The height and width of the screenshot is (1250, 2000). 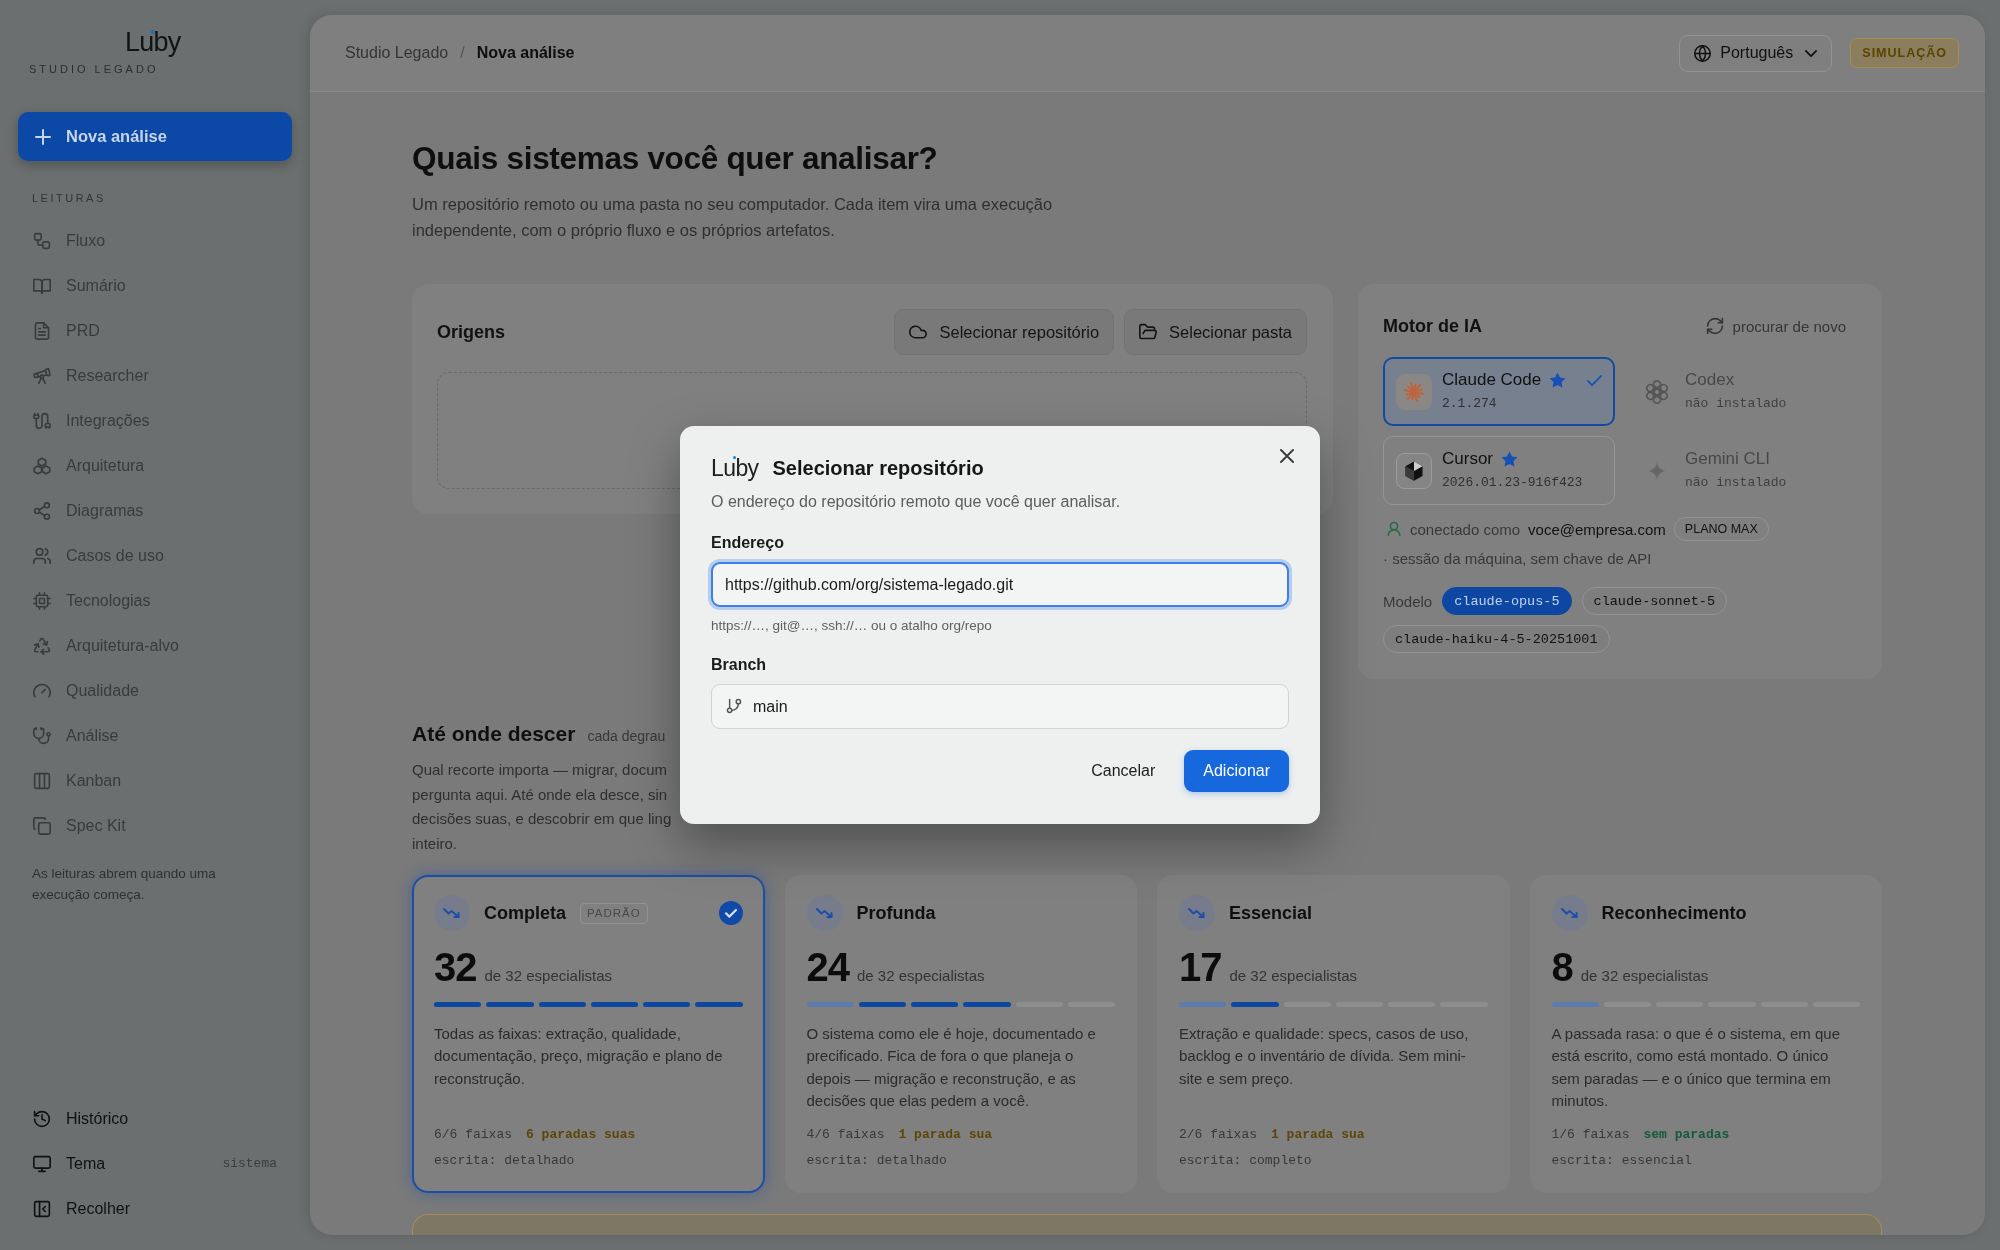 I want to click on panel-title: Origens, so click(x=471, y=332).